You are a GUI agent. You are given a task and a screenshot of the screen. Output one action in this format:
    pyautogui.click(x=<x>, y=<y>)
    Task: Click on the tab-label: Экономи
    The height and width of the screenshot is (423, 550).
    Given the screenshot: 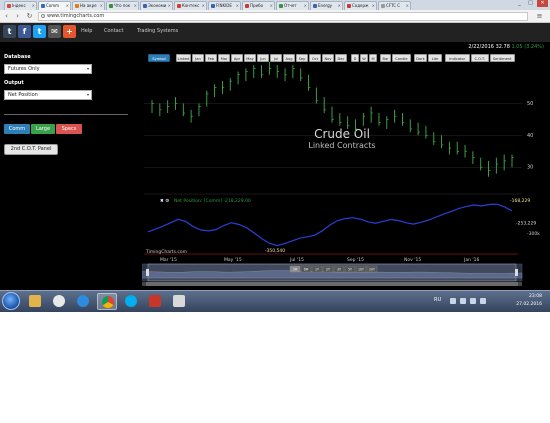 What is the action you would take?
    pyautogui.click(x=157, y=5)
    